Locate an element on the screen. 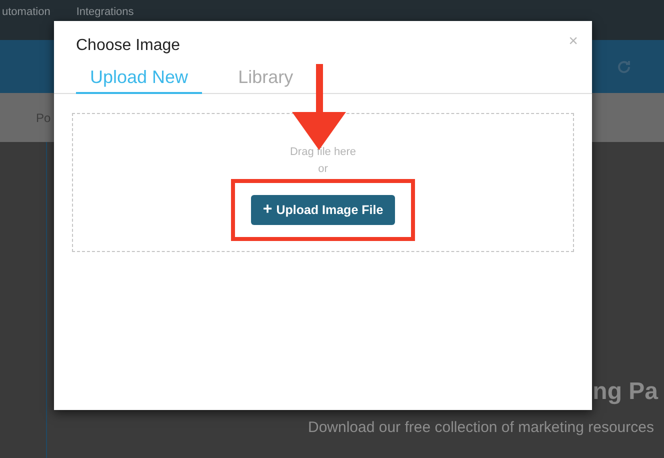  tab: Upload New is located at coordinates (139, 80).